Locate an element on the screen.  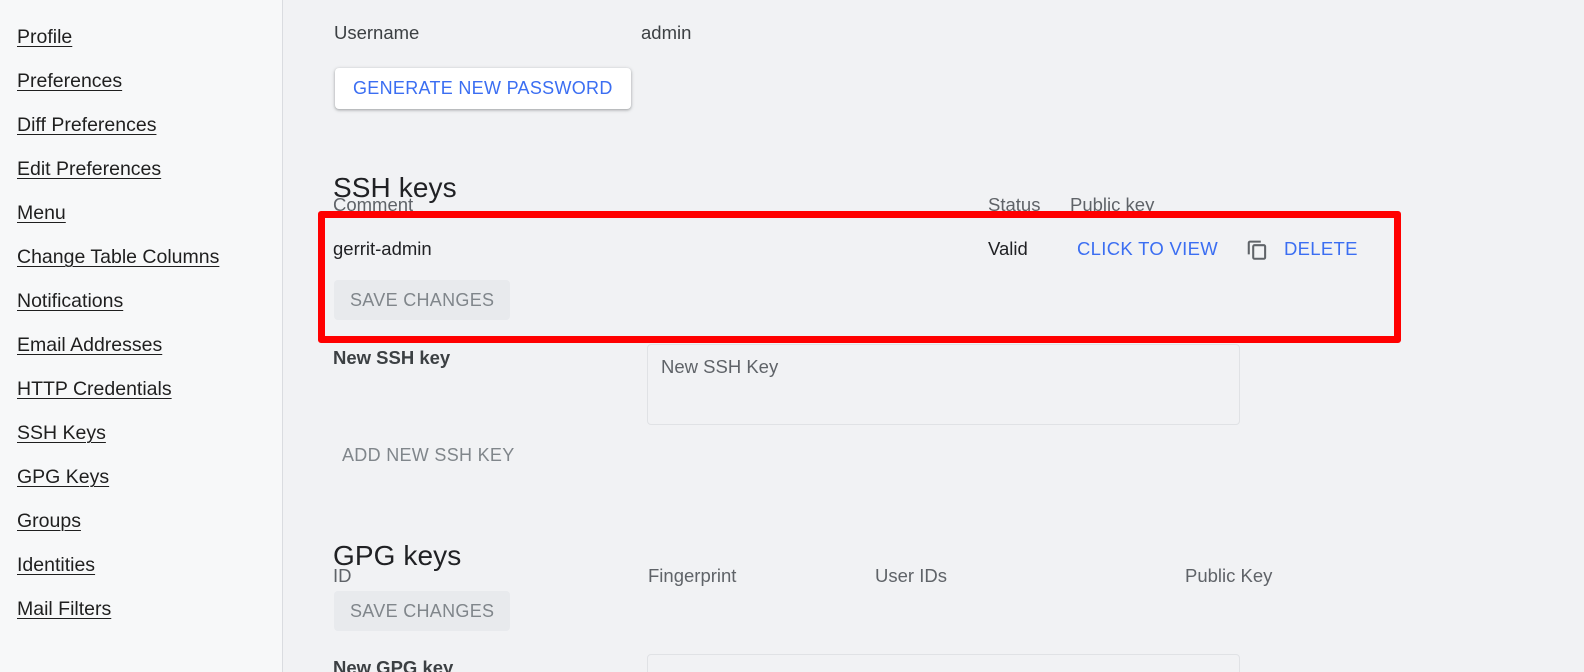
new-gpg-key-label: New GPG key is located at coordinates (393, 664).